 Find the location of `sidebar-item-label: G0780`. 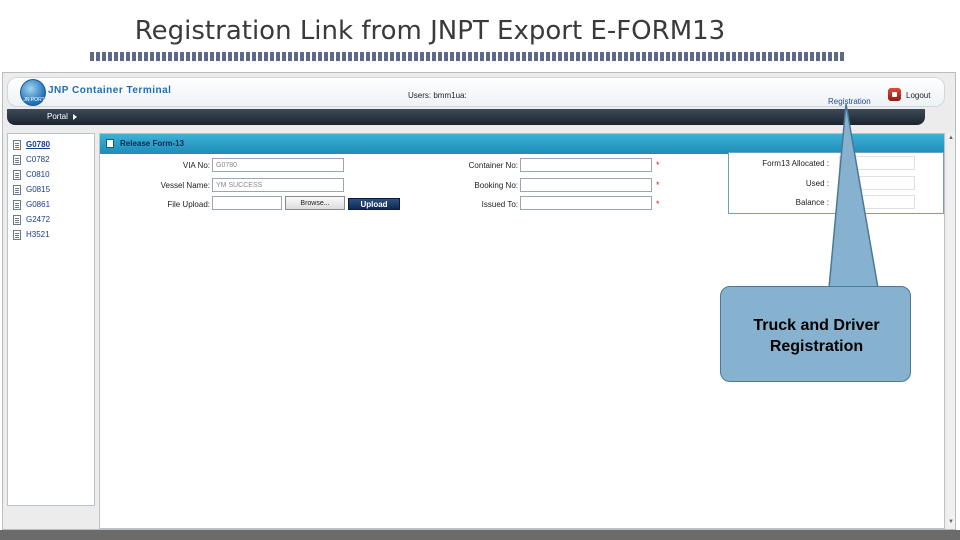

sidebar-item-label: G0780 is located at coordinates (38, 144).